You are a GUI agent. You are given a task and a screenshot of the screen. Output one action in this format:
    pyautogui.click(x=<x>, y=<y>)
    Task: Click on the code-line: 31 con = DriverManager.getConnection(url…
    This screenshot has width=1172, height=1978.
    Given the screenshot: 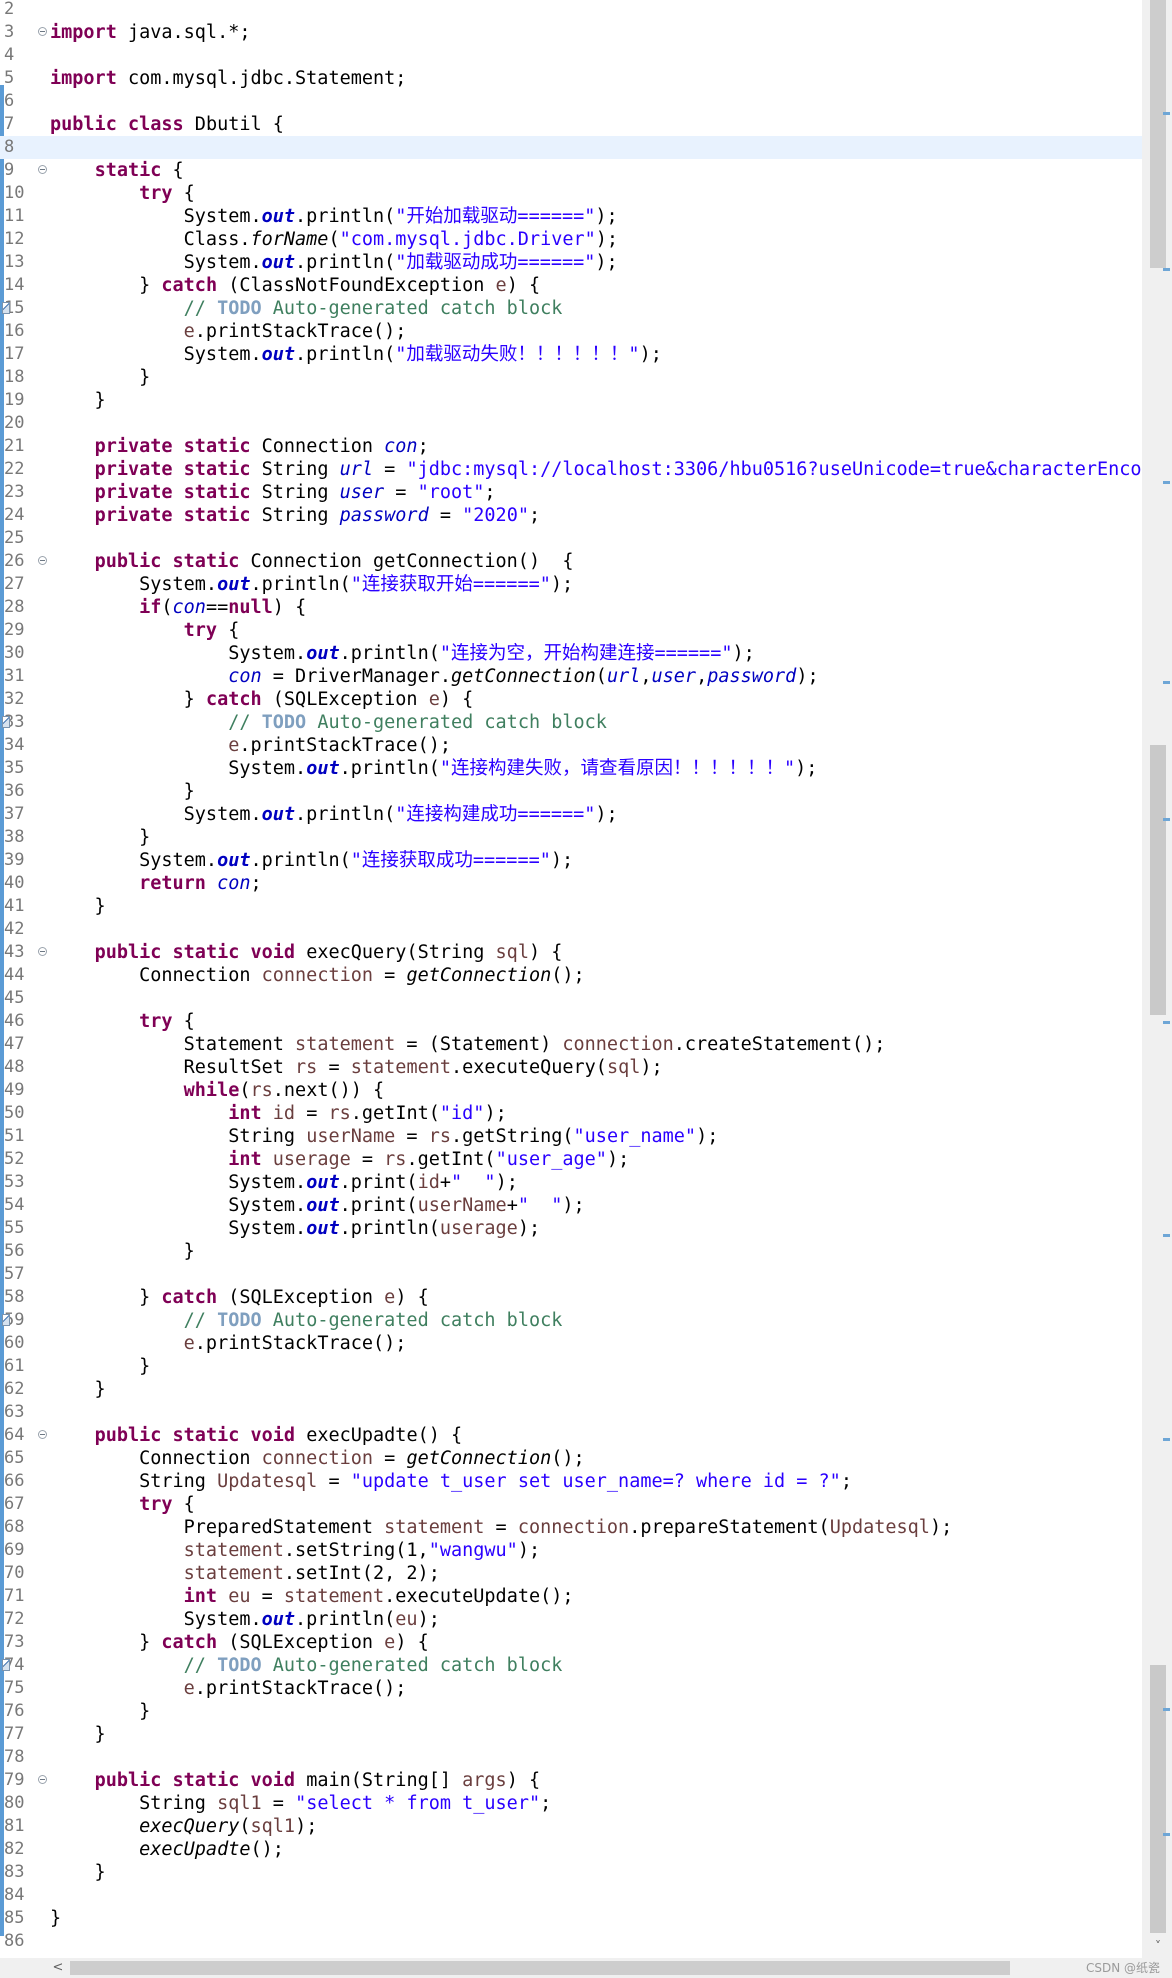 What is the action you would take?
    pyautogui.click(x=571, y=676)
    